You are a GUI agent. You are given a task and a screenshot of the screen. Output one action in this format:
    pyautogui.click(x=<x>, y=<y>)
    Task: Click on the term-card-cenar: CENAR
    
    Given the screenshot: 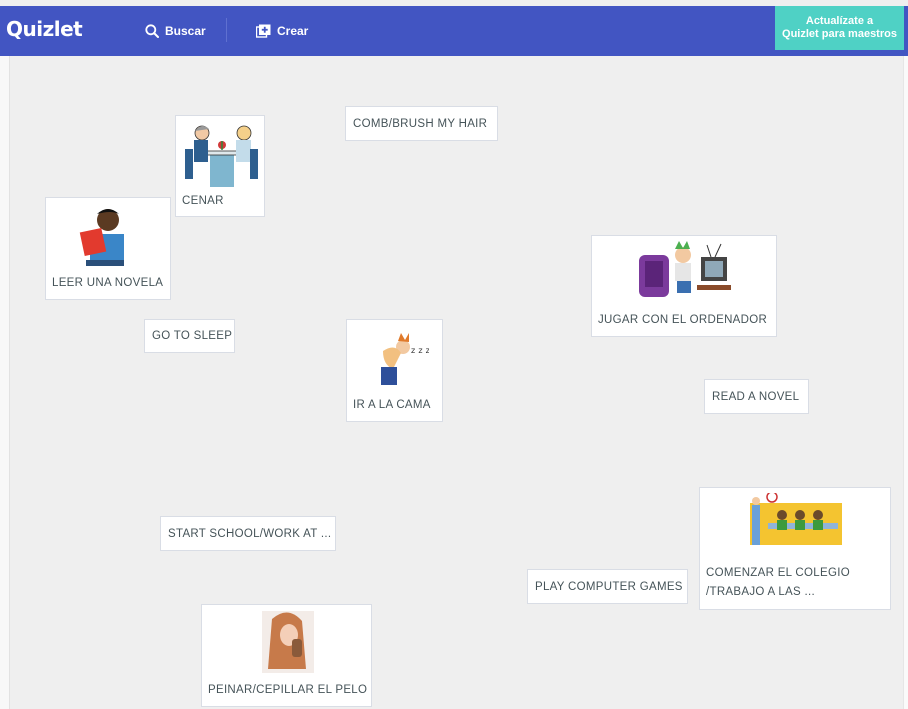 What is the action you would take?
    pyautogui.click(x=220, y=166)
    